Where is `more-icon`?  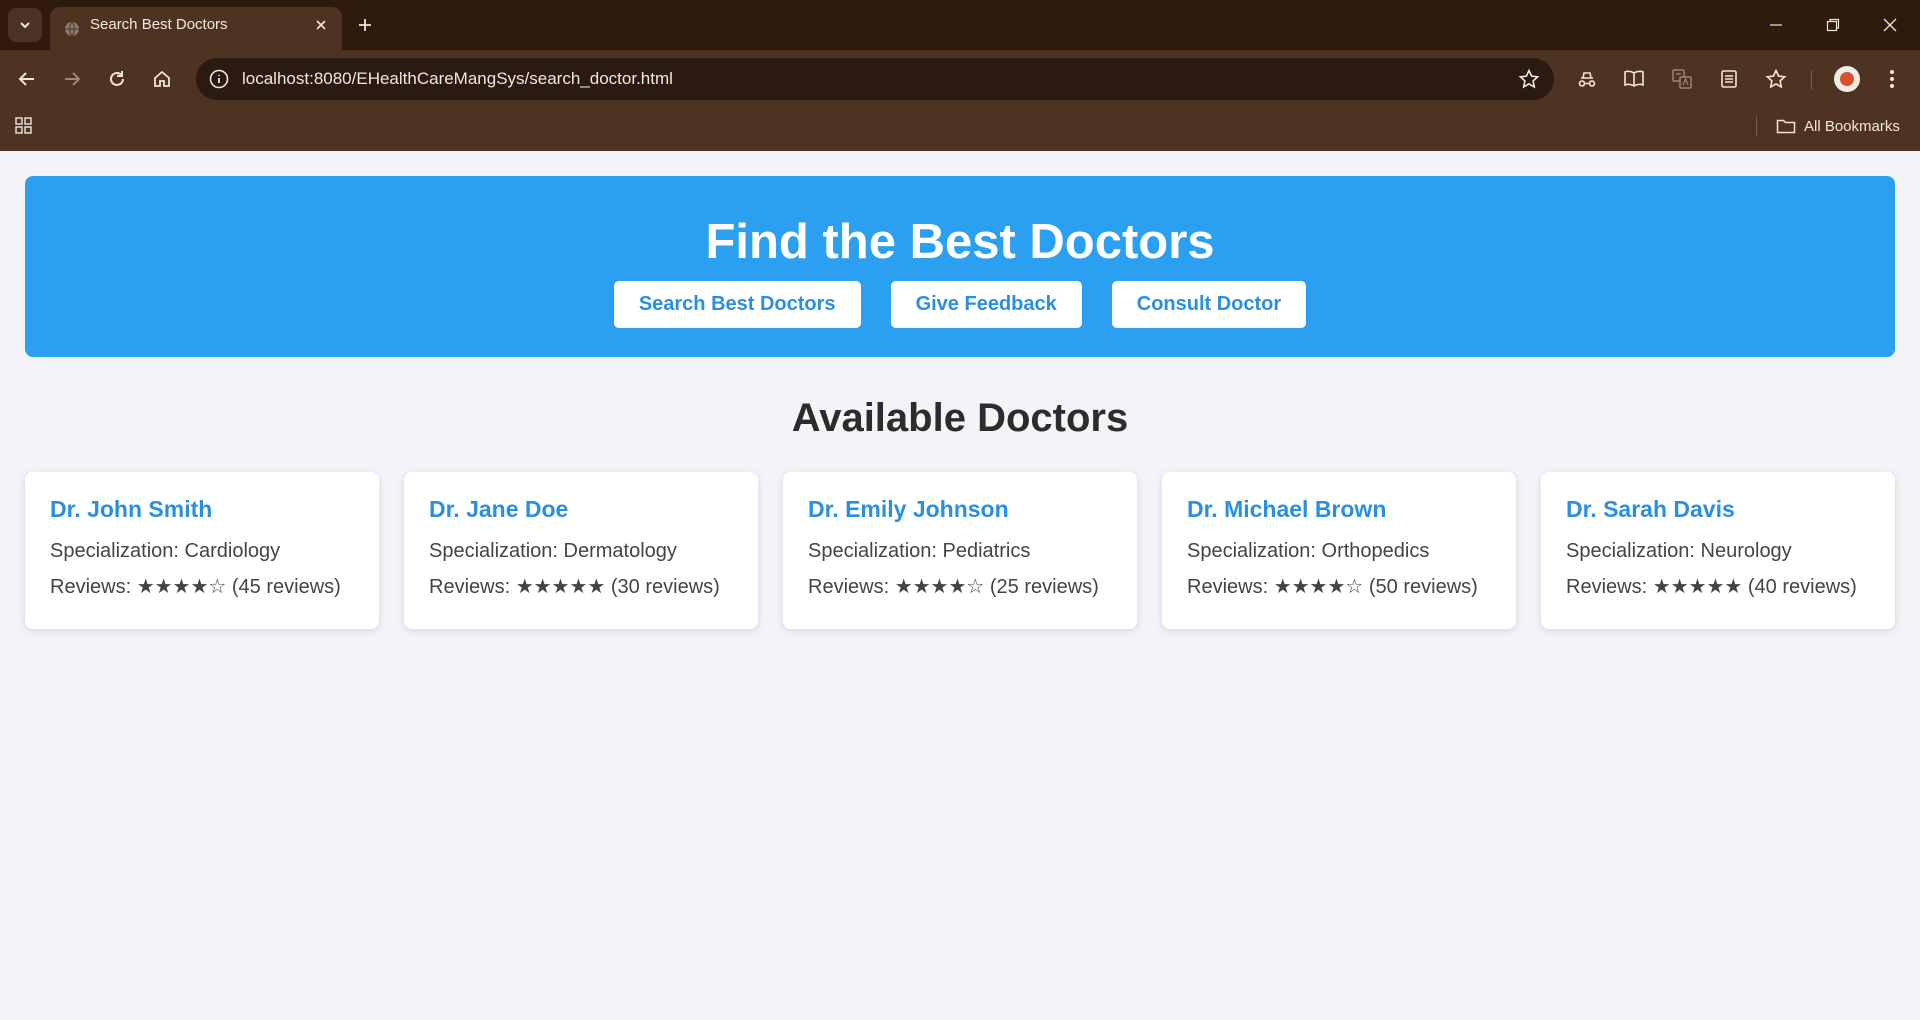 more-icon is located at coordinates (1892, 79).